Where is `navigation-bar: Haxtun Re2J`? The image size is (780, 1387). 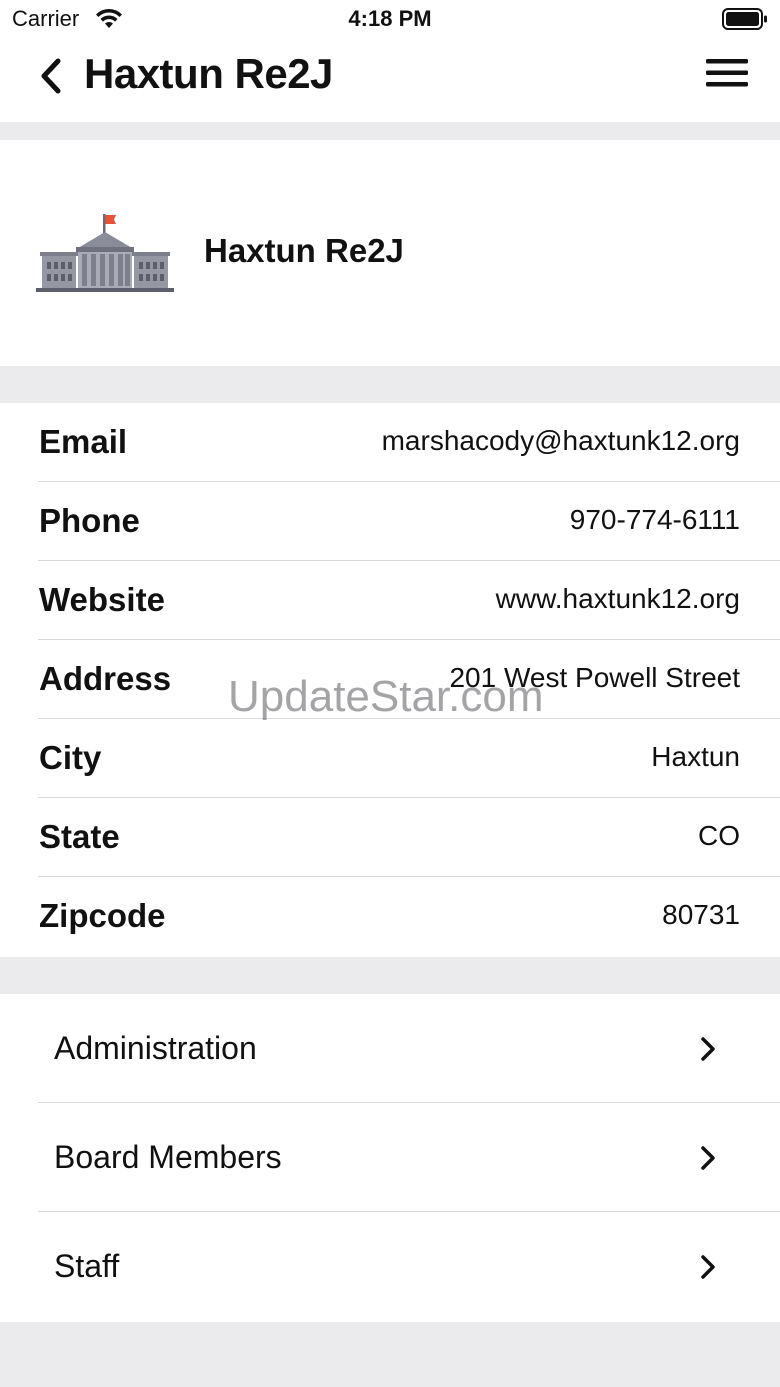 navigation-bar: Haxtun Re2J is located at coordinates (390, 81).